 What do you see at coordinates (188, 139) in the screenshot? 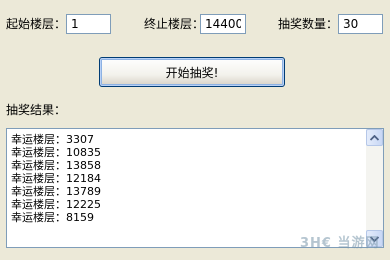
I see `result-item: 幸运楼层：3307` at bounding box center [188, 139].